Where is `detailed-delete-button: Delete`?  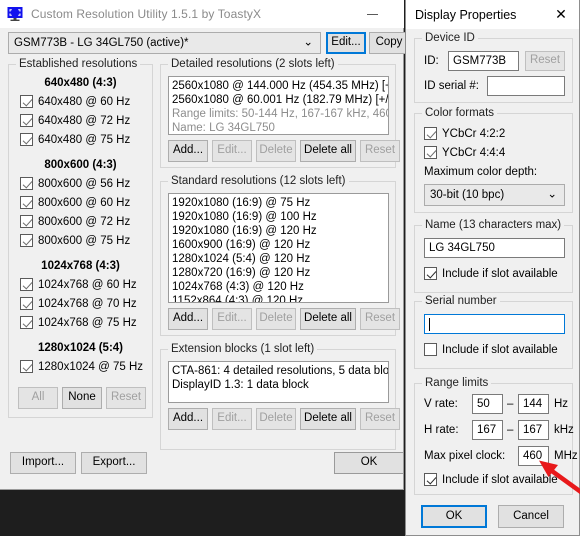
detailed-delete-button: Delete is located at coordinates (276, 151).